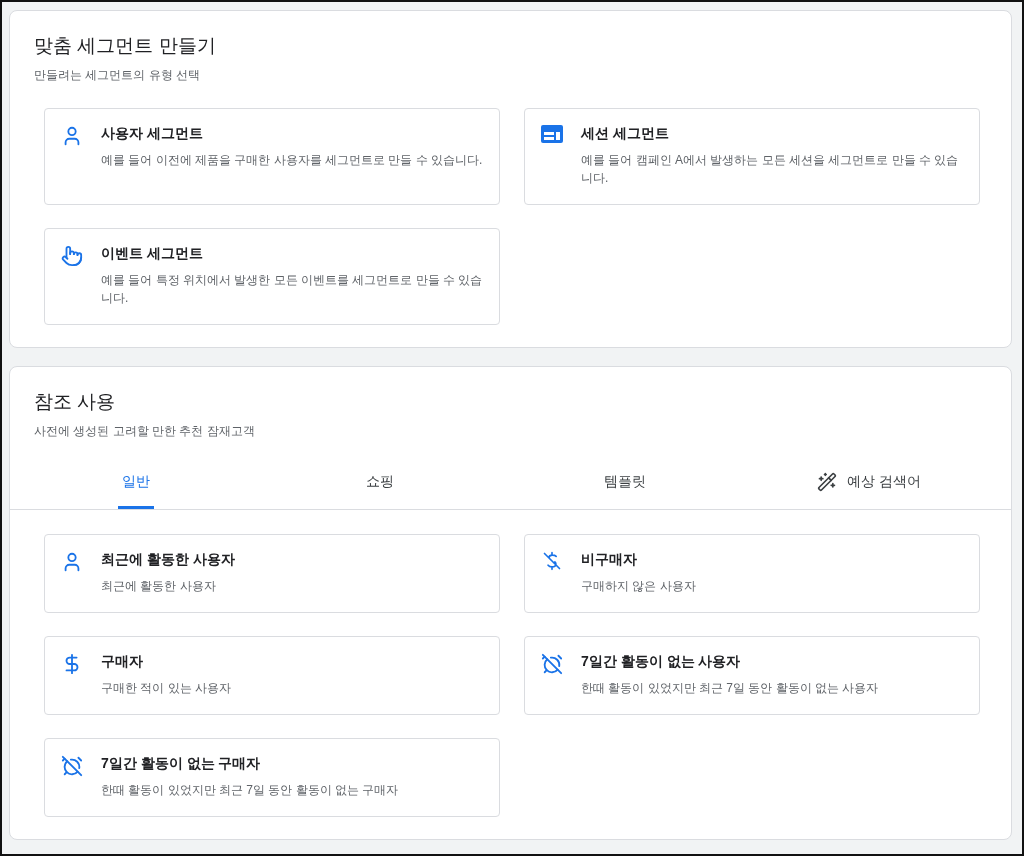 The height and width of the screenshot is (856, 1024). Describe the element at coordinates (72, 256) in the screenshot. I see `pointer-icon` at that location.